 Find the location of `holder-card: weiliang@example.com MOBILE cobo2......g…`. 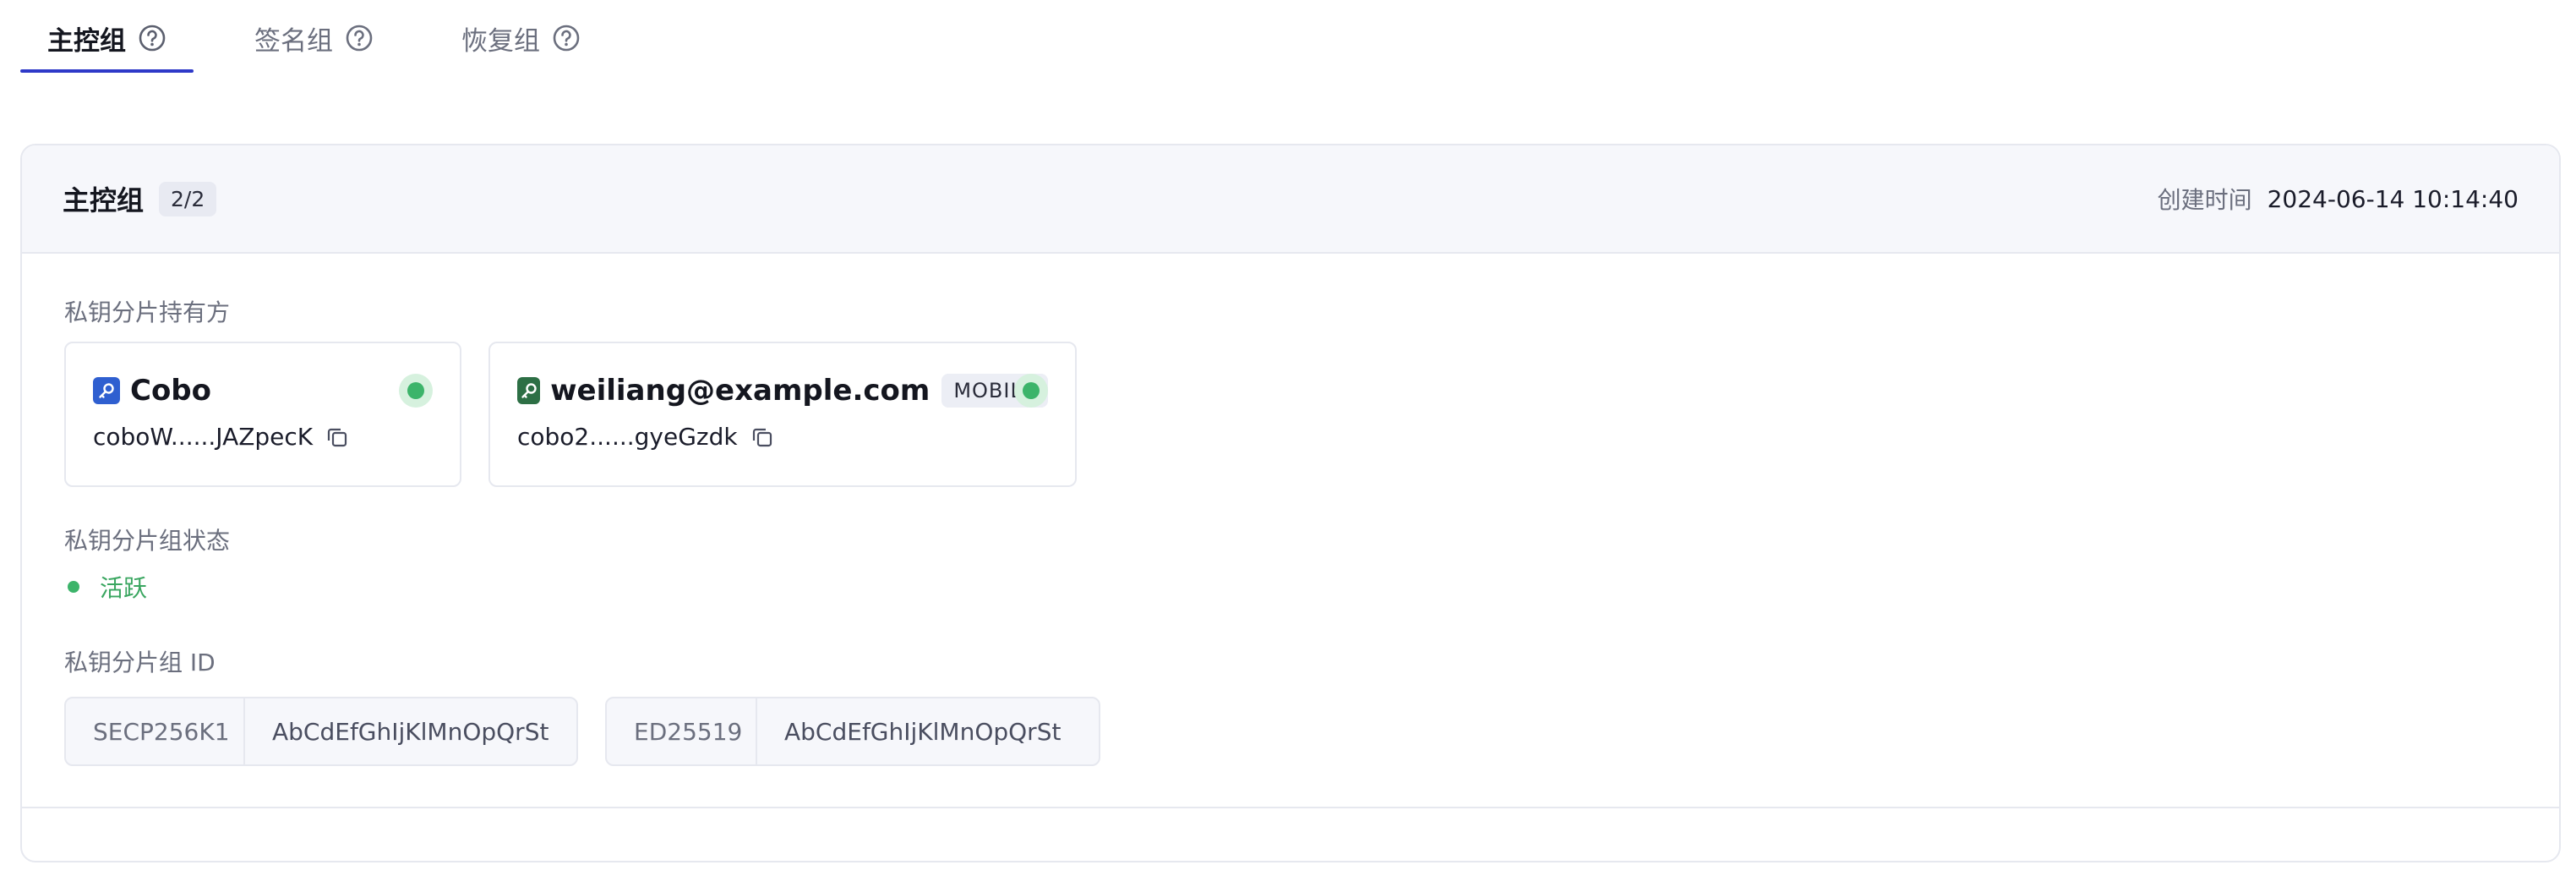

holder-card: weiliang@example.com MOBILE cobo2......g… is located at coordinates (782, 414).